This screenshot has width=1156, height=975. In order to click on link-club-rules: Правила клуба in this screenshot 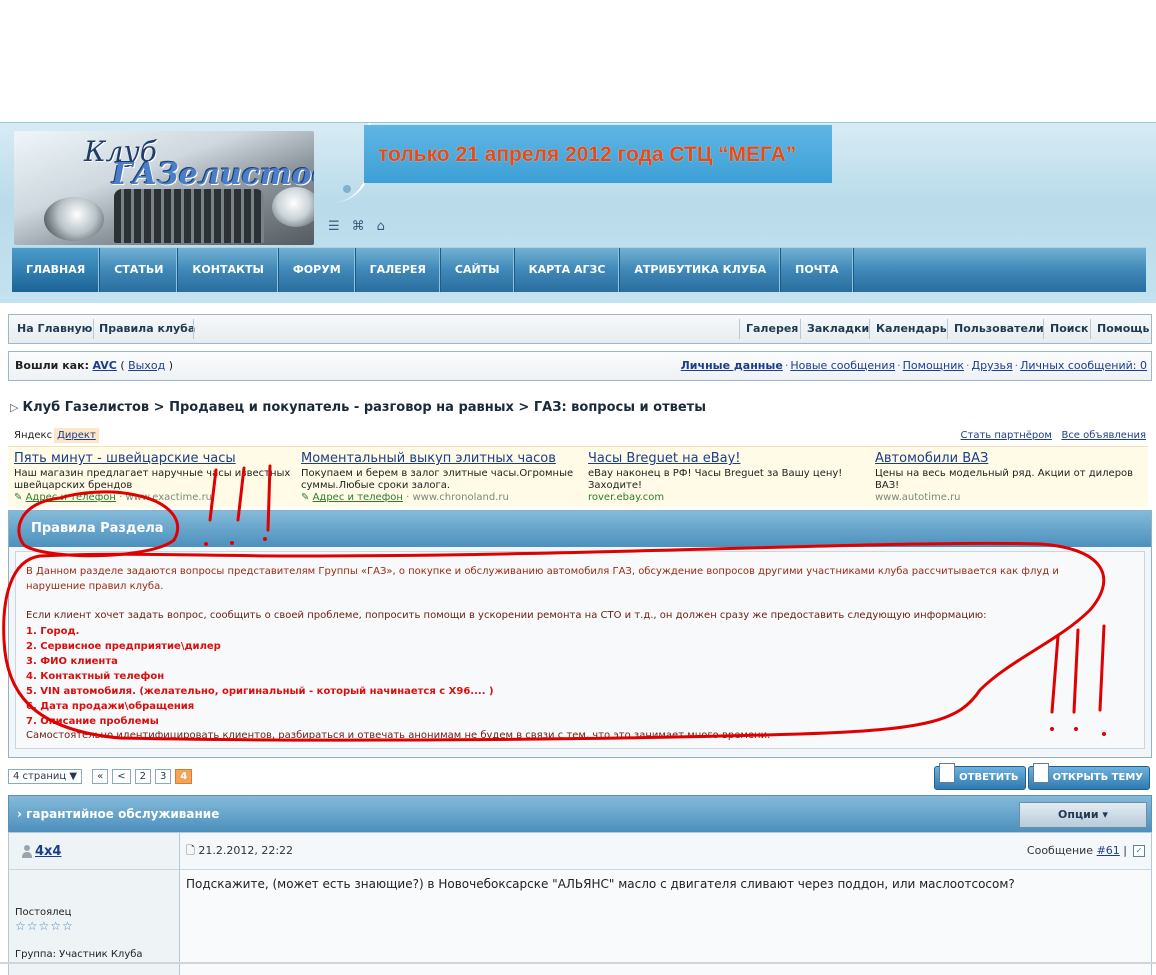, I will do `click(147, 329)`.